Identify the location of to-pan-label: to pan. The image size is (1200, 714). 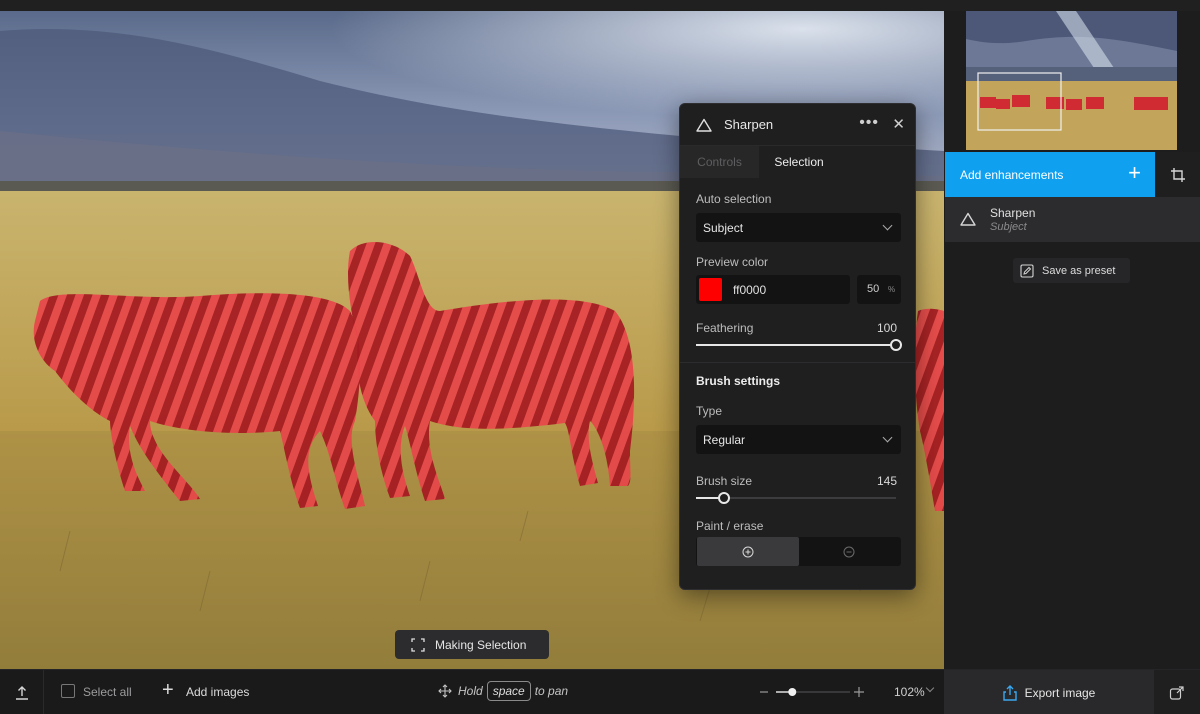
(551, 691).